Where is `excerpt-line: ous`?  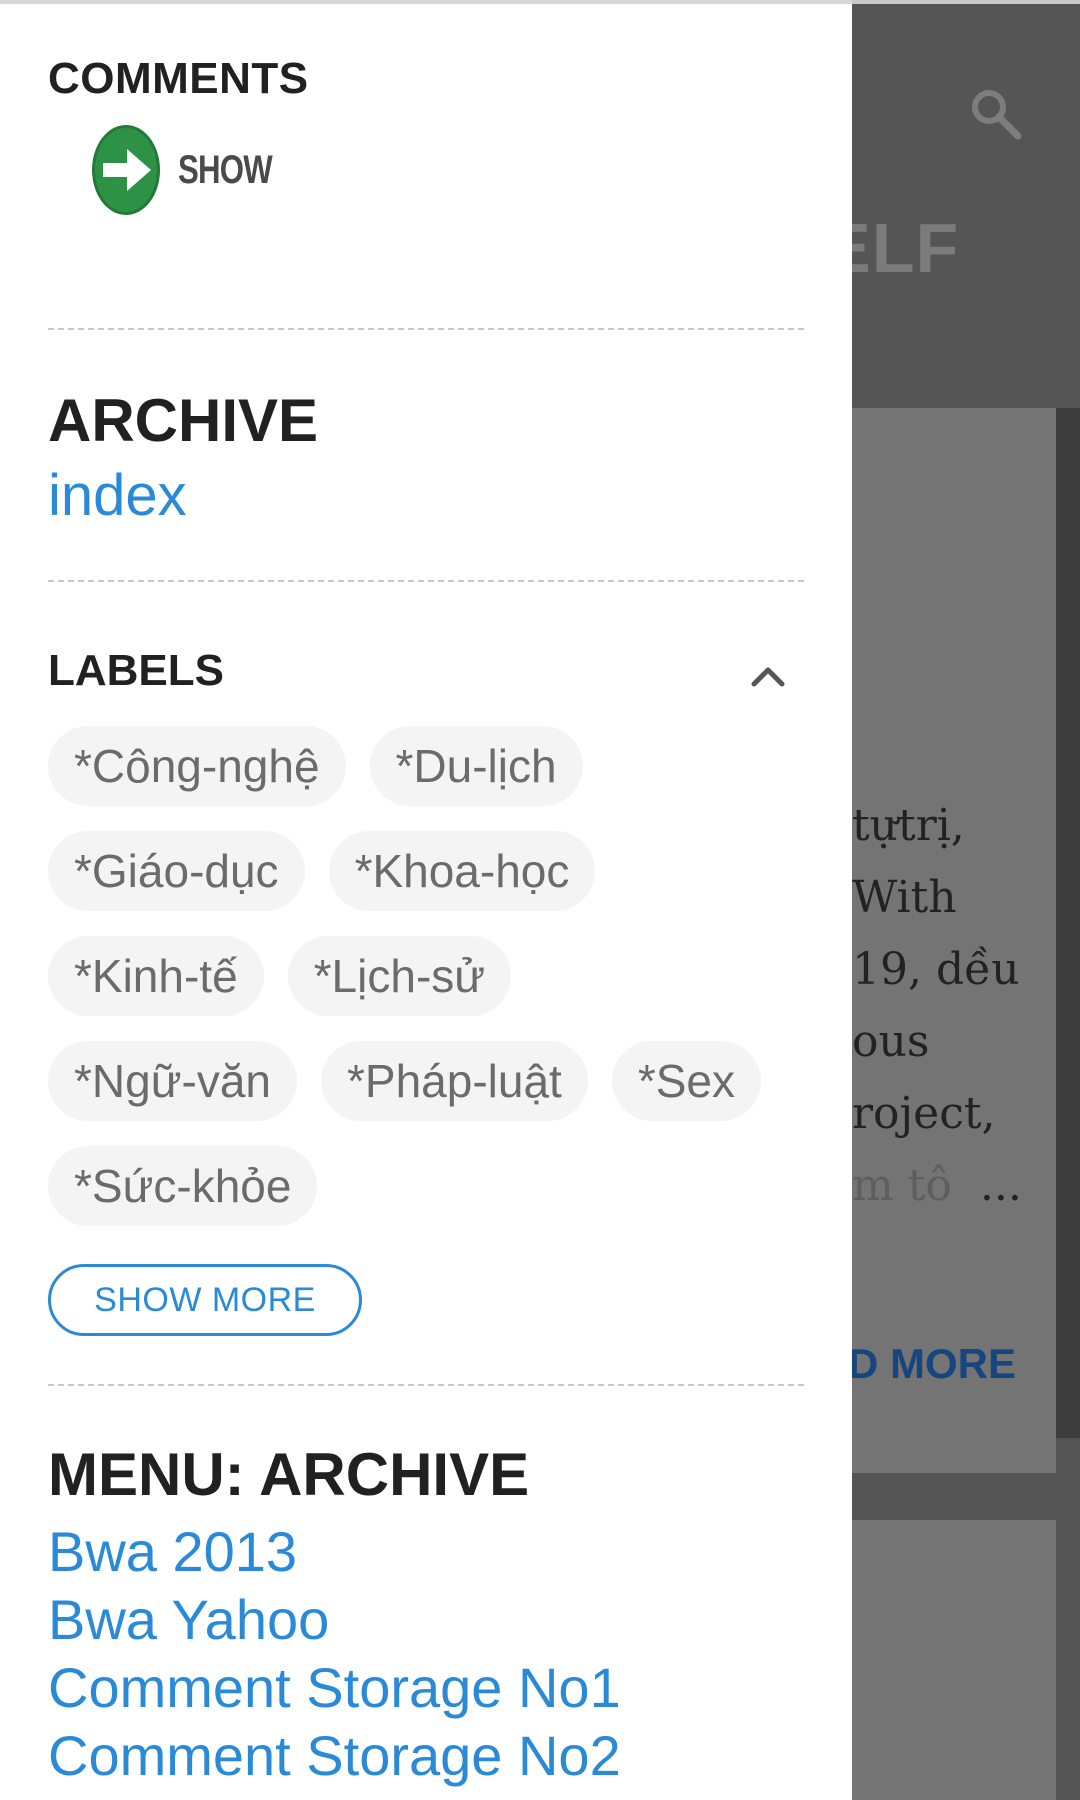 excerpt-line: ous is located at coordinates (891, 1041).